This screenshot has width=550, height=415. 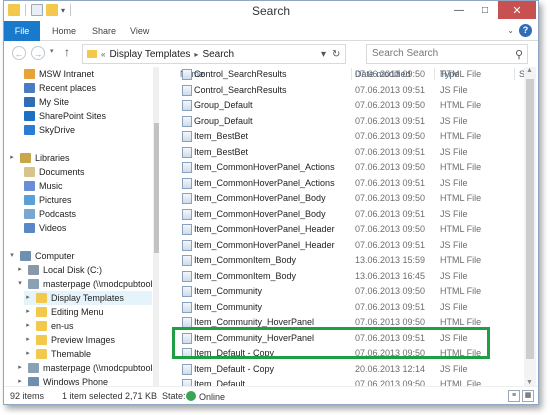 I want to click on nav-item-local-disk: ▸ Local Disk (C:), so click(x=59, y=270).